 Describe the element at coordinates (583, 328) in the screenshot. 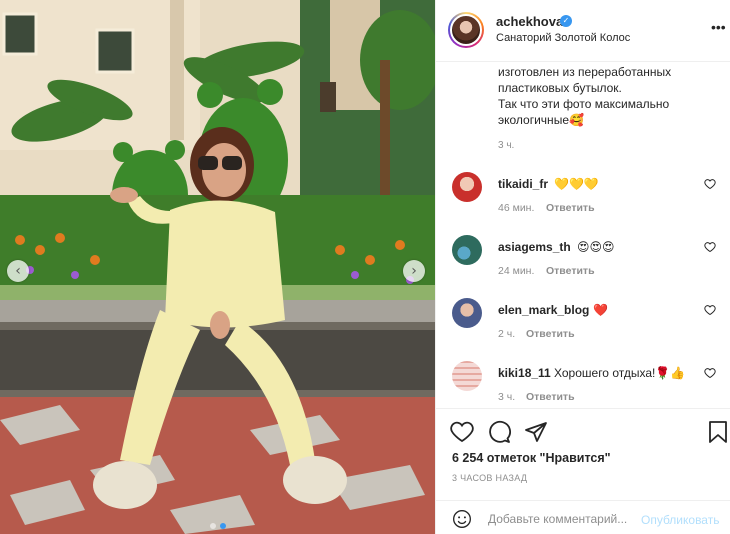

I see `comment-item: elen_mark_blog ❤️ 2 ч. Ответить` at that location.